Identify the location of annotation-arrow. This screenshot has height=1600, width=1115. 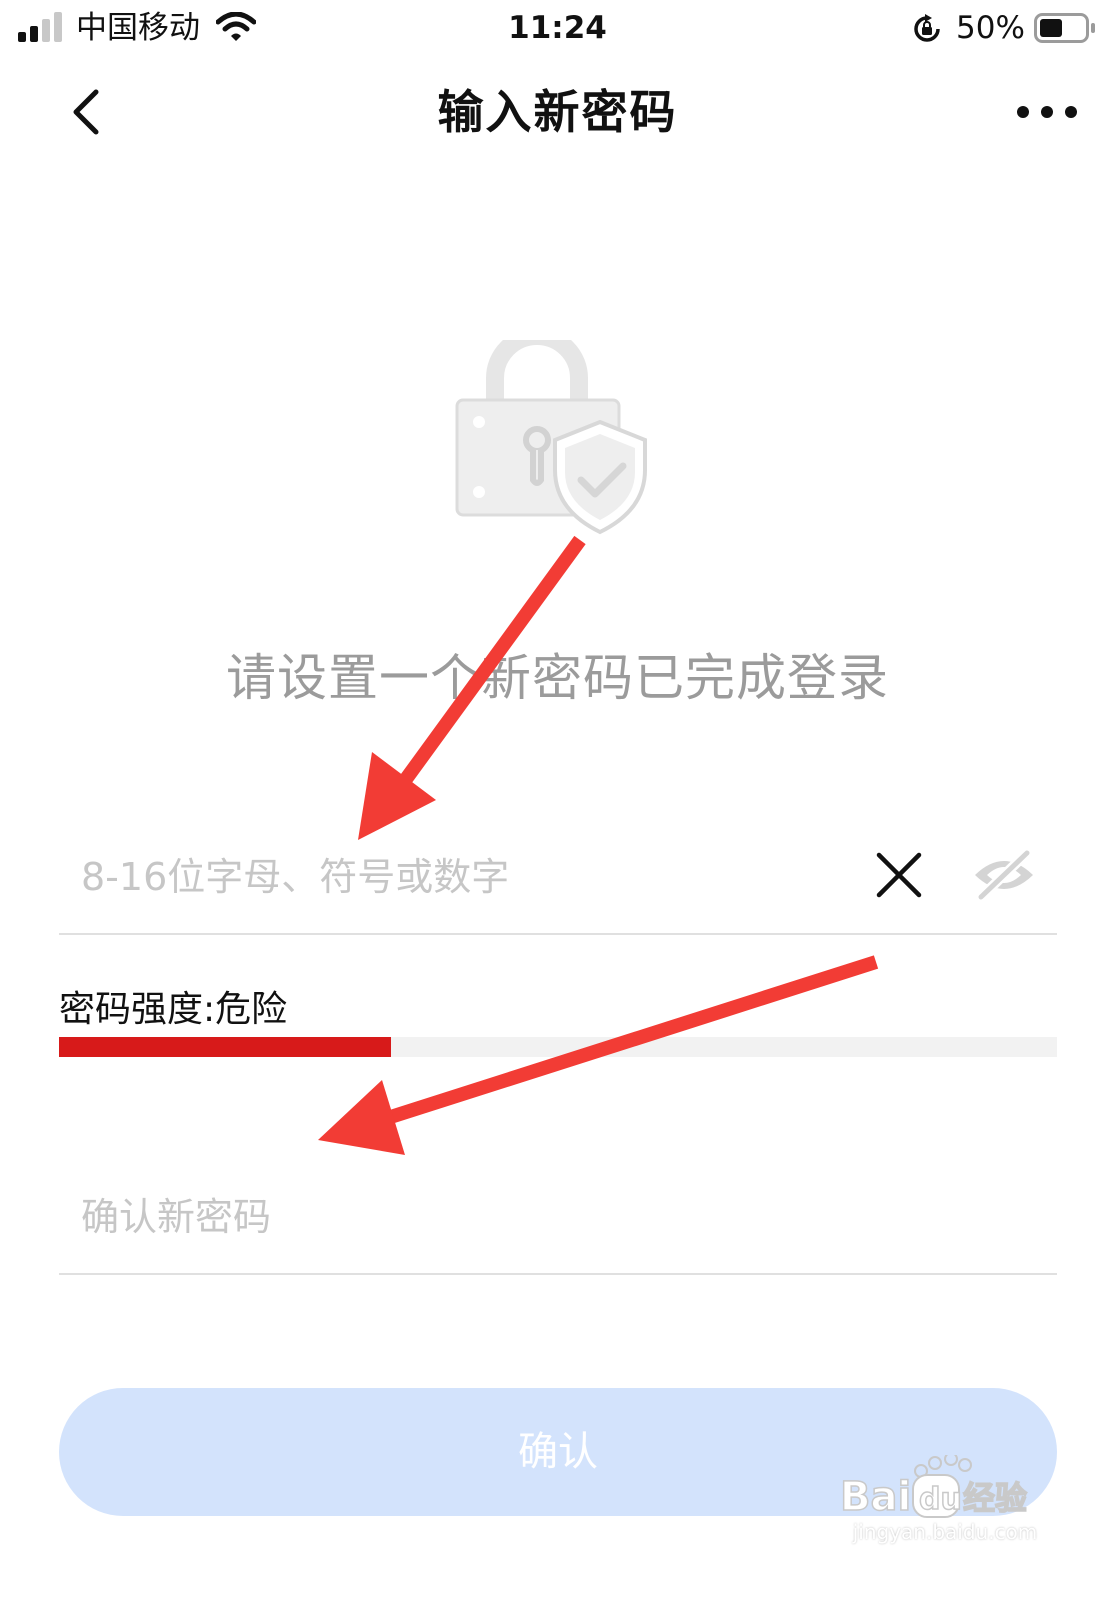
(598, 1055).